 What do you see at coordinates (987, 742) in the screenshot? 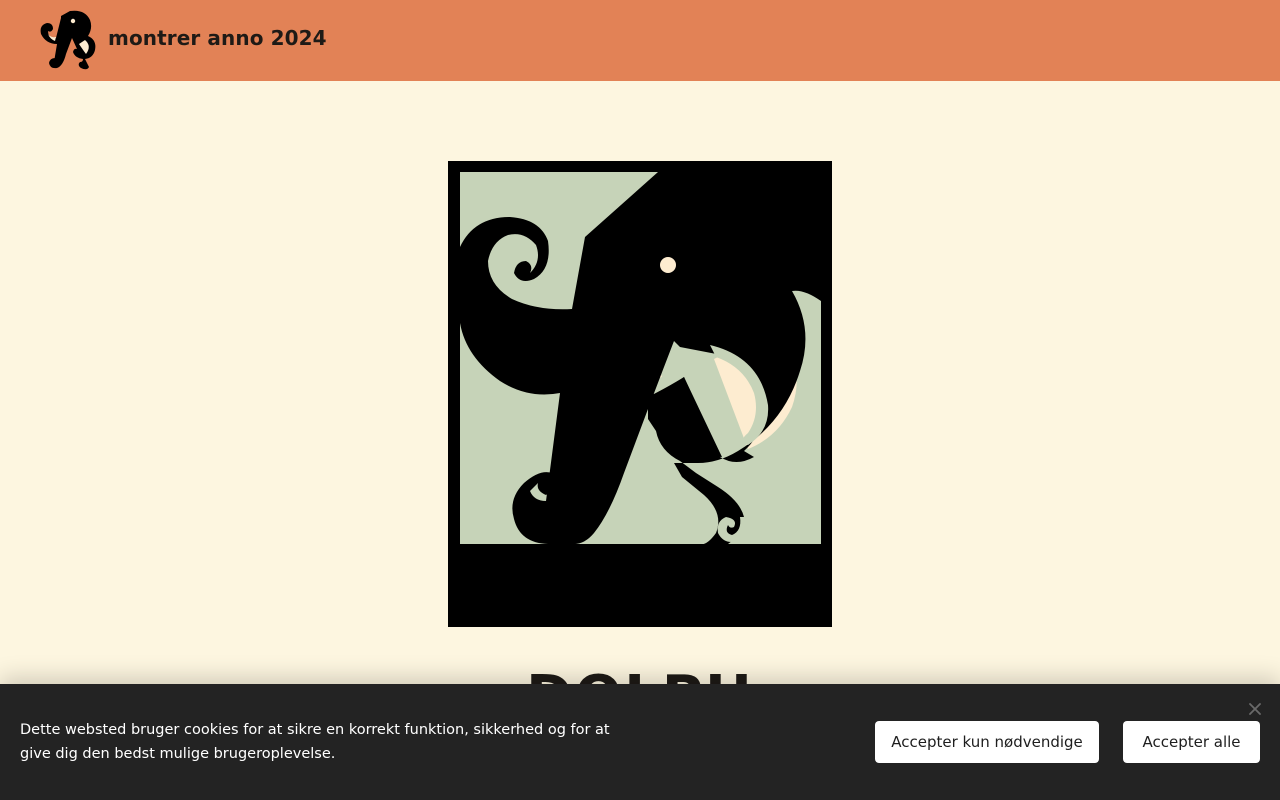
I see `accept-necessary-button: Accepter kun nødvendige` at bounding box center [987, 742].